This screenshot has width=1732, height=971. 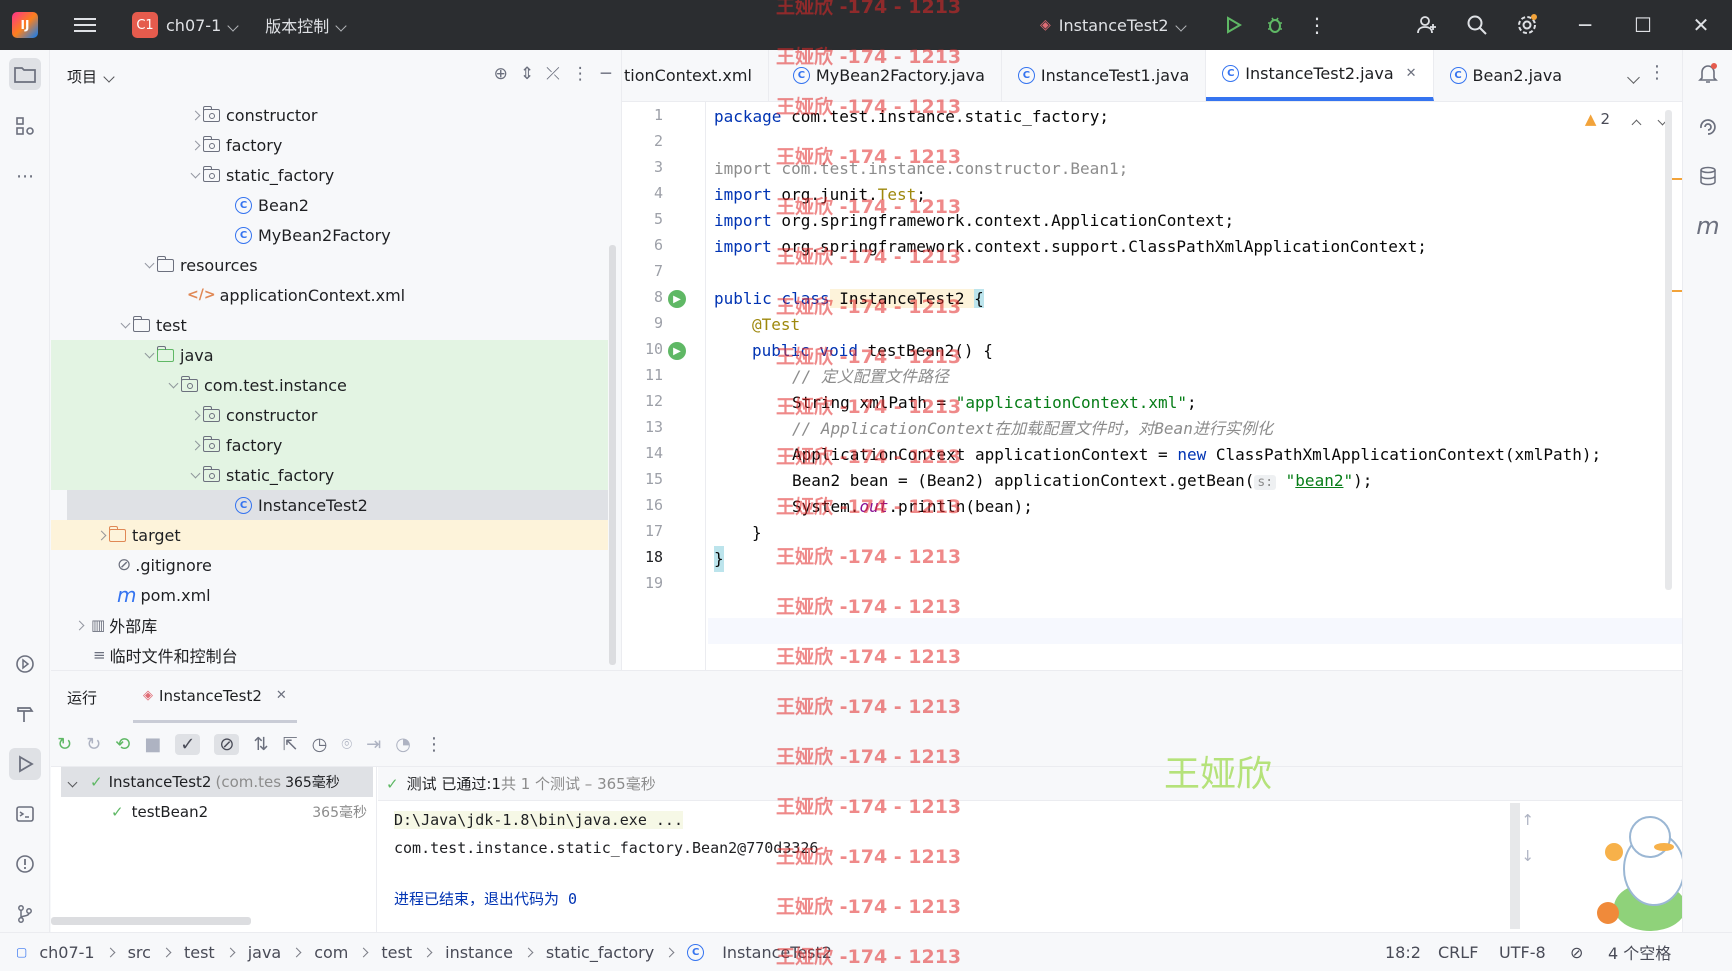 What do you see at coordinates (329, 625) in the screenshot?
I see `tree-node-external-libraries: ▥ 外部库` at bounding box center [329, 625].